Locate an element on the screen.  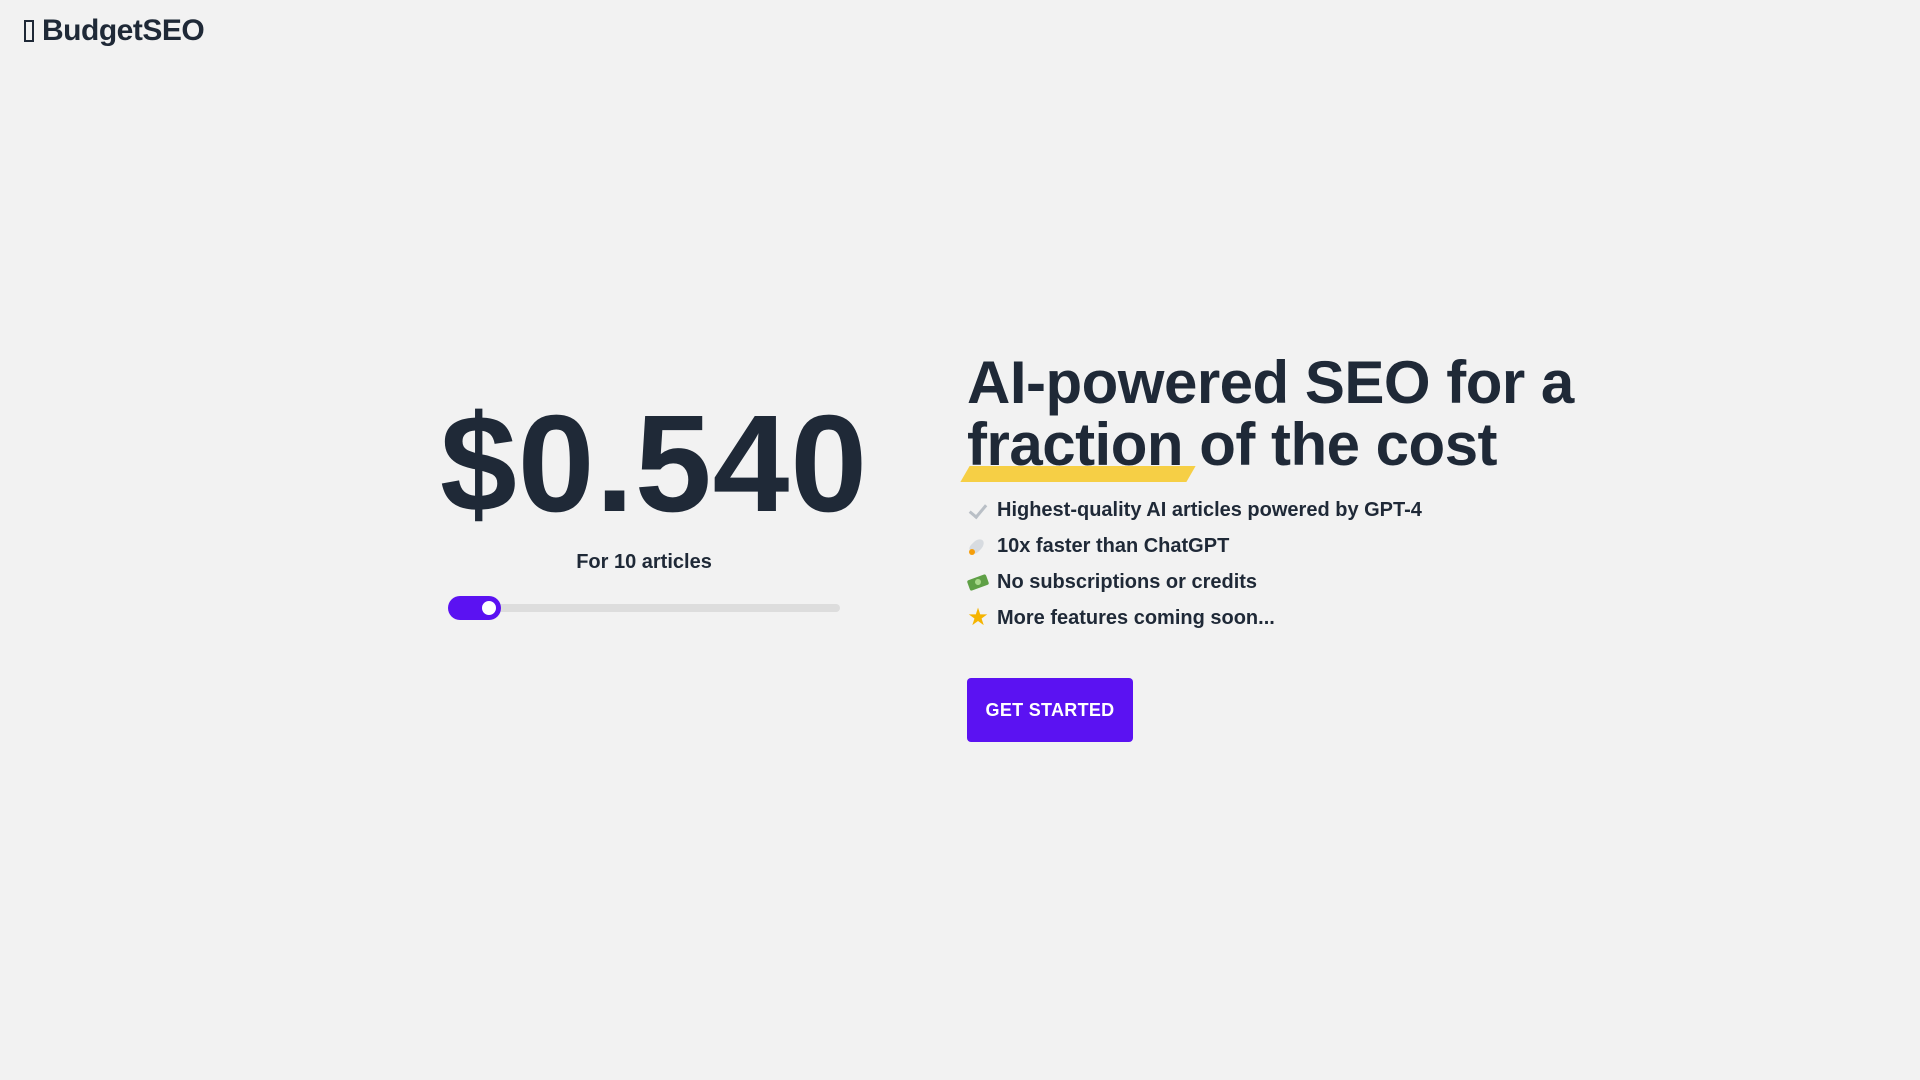
money-icon is located at coordinates (978, 582).